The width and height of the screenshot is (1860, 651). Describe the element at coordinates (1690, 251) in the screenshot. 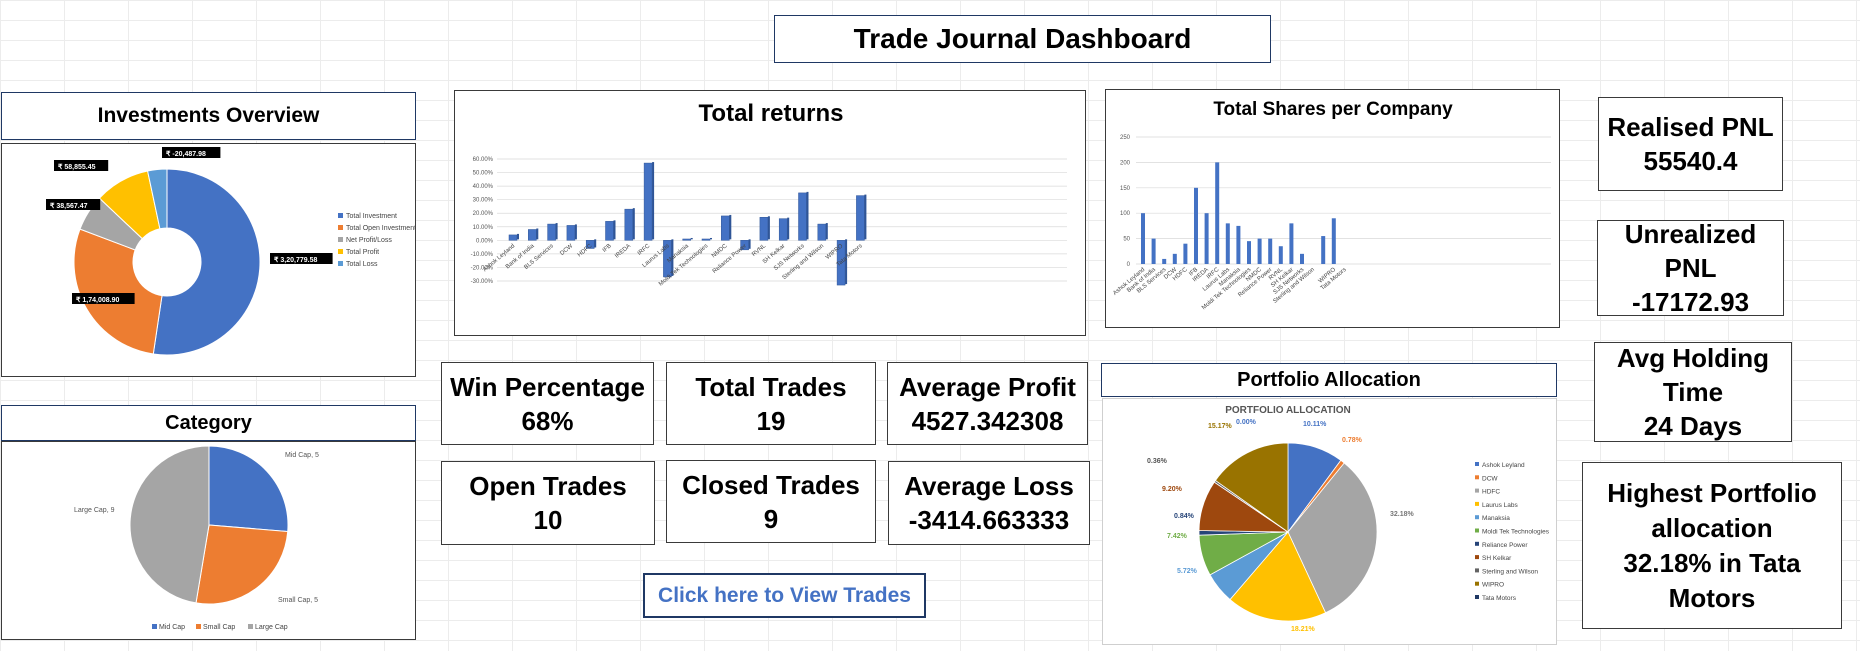

I see `unrealized-pnl-label: Unrealized PNL` at that location.